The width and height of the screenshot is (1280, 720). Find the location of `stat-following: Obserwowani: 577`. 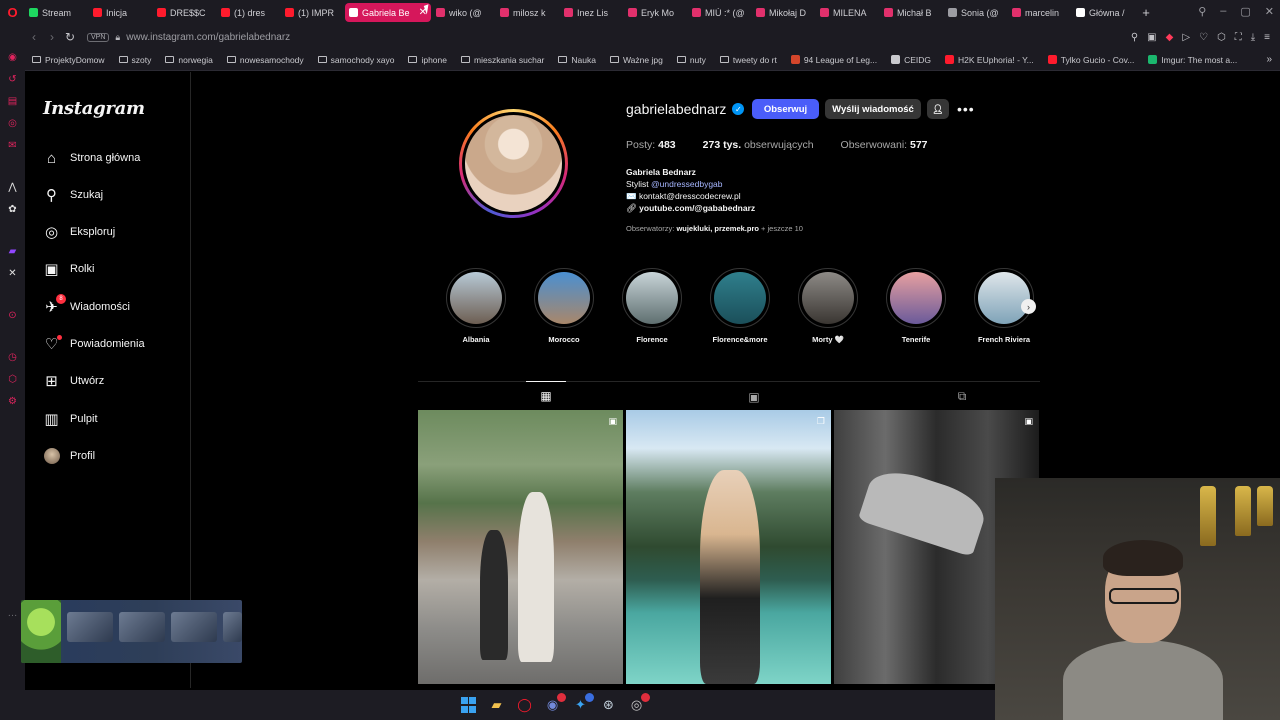

stat-following: Obserwowani: 577 is located at coordinates (884, 145).